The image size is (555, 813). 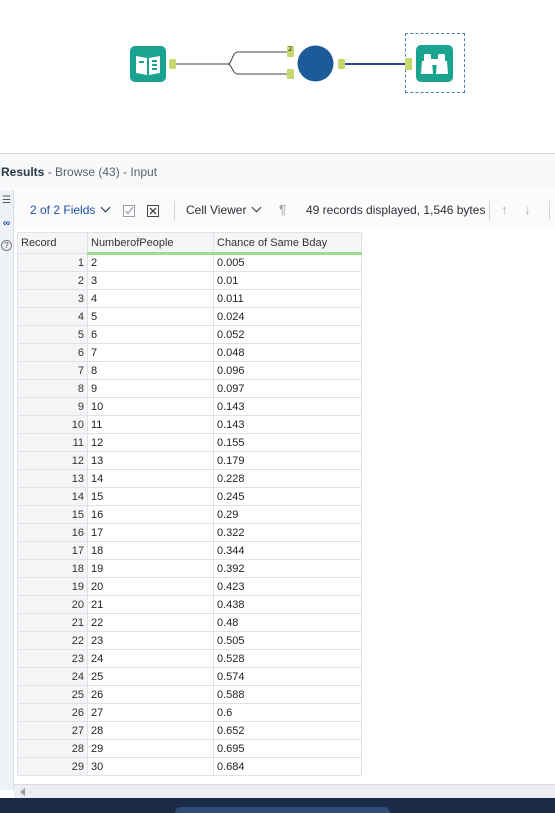 I want to click on table-row: 25 26 0.588, so click(x=189, y=694).